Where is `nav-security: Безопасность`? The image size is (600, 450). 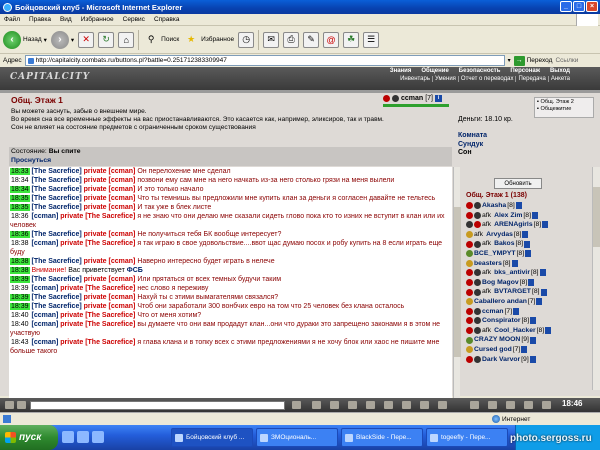 nav-security: Безопасность is located at coordinates (480, 71).